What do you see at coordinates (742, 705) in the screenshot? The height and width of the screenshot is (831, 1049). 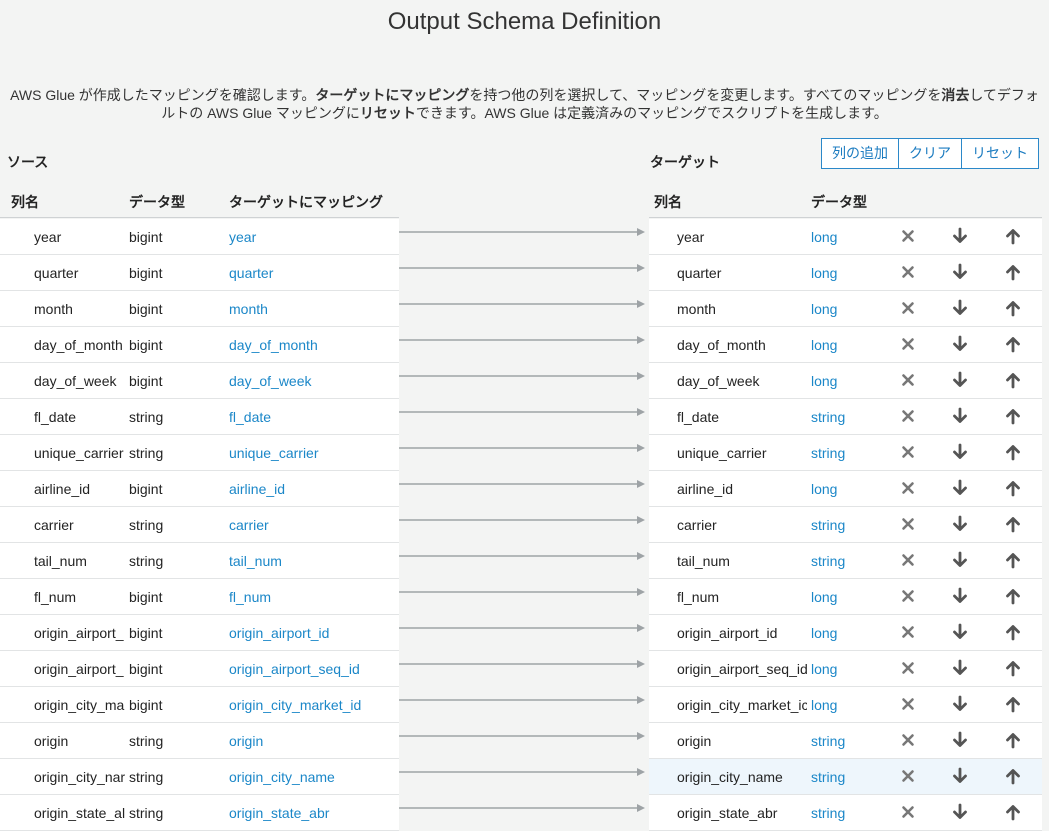 I see `target-column-name: origin_city_market_ic` at bounding box center [742, 705].